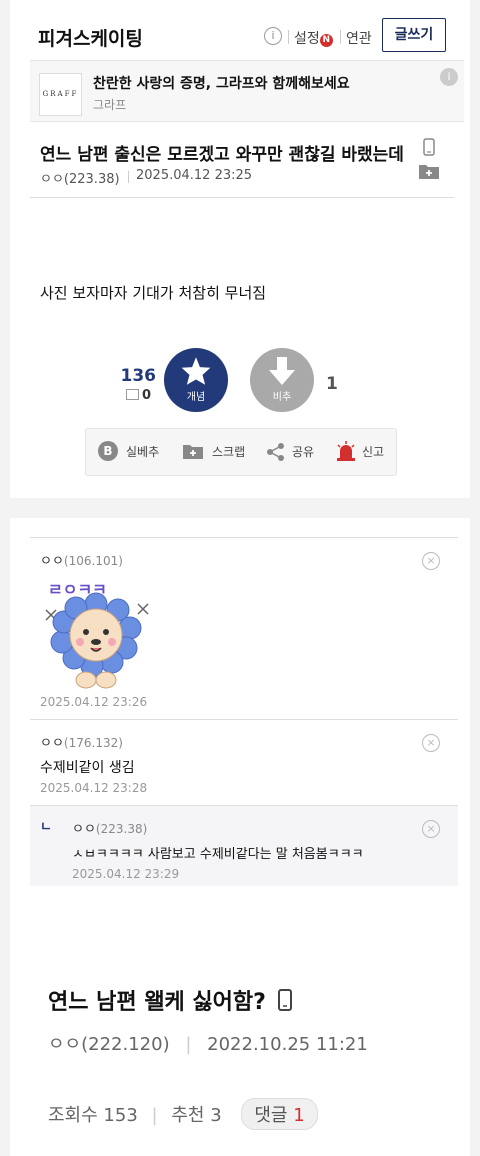  What do you see at coordinates (60, 94) in the screenshot?
I see `graff-logo: GRAFF` at bounding box center [60, 94].